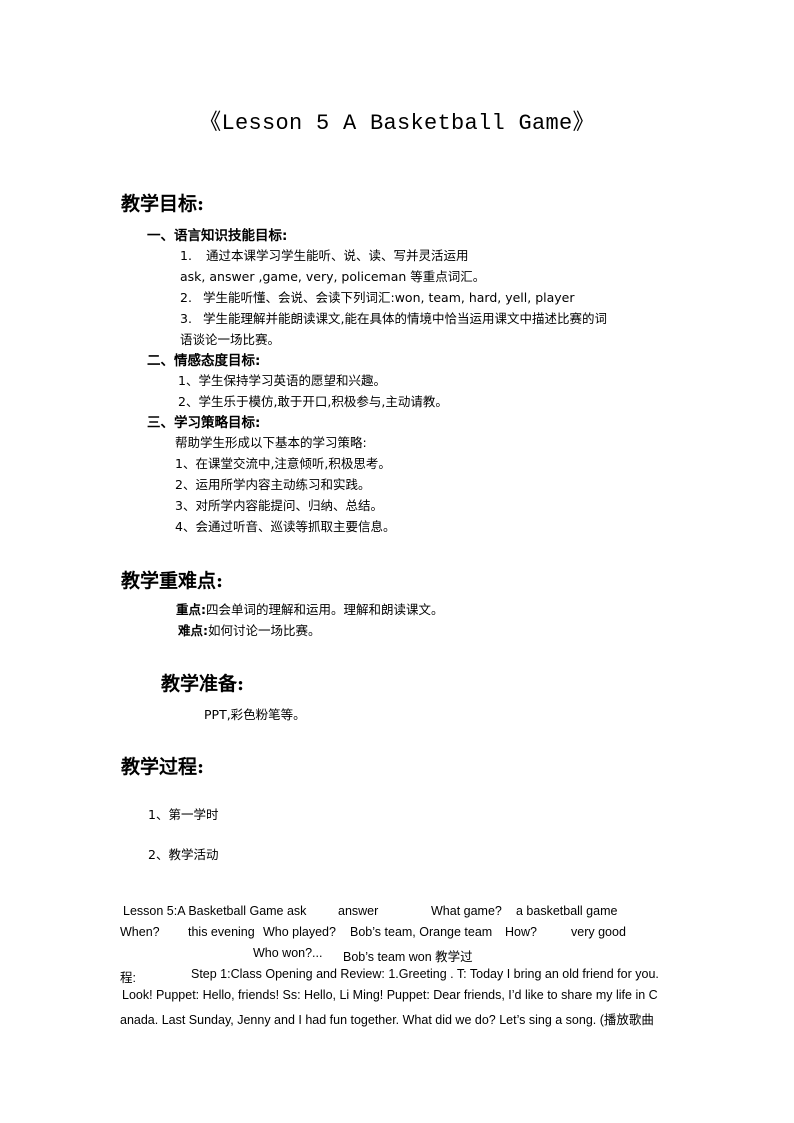  What do you see at coordinates (408, 957) in the screenshot?
I see `body-text: Bob’s team won 教学过` at bounding box center [408, 957].